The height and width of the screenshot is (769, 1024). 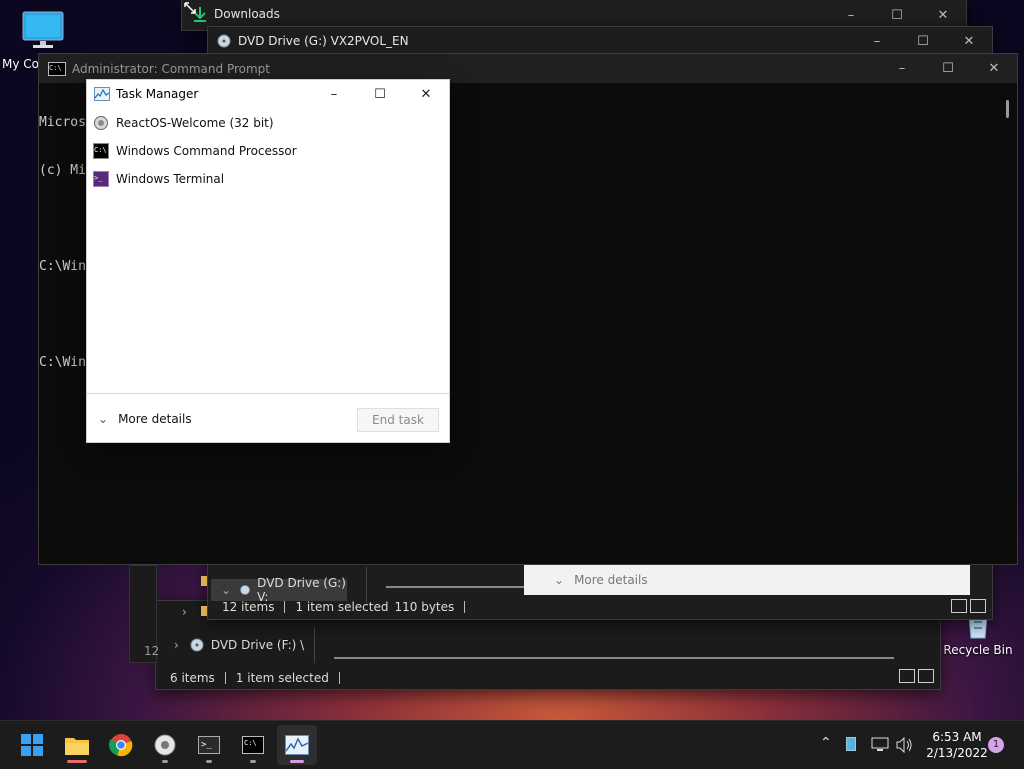 I want to click on window-title: Downloads, so click(x=247, y=14).